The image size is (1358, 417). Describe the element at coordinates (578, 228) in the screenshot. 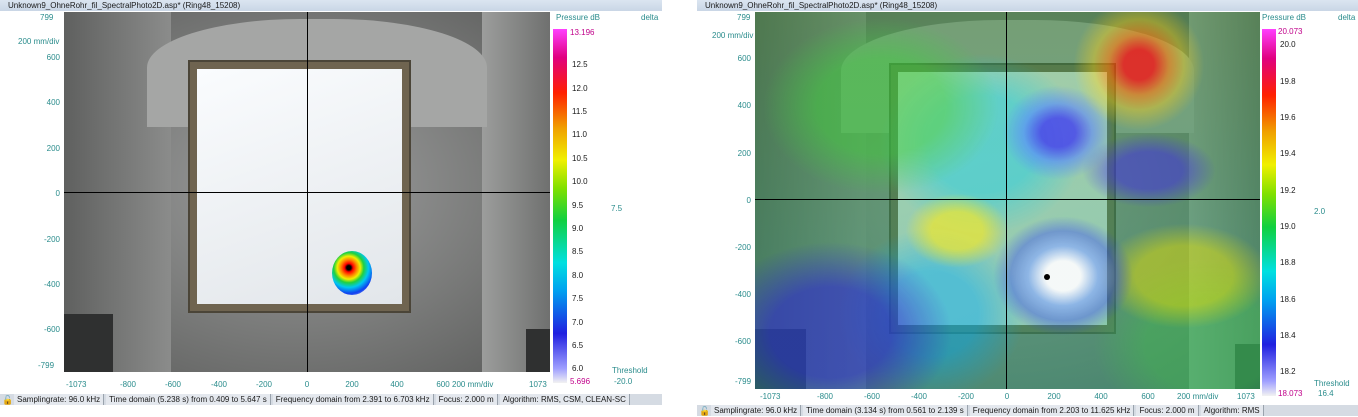

I see `colorbar-tick: 9.0` at that location.